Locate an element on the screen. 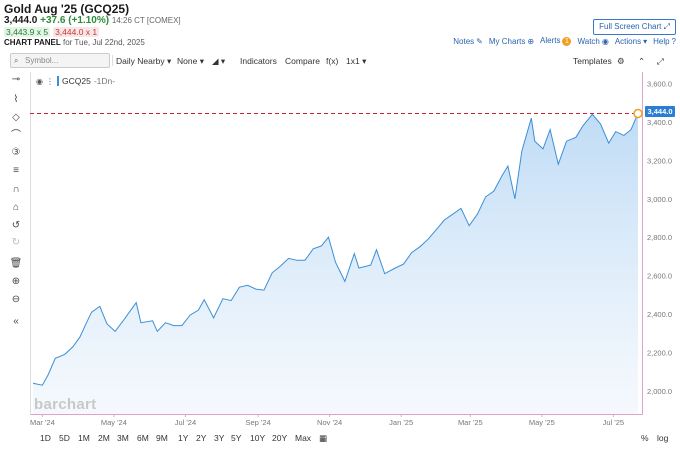 The image size is (680, 450). y-axis-tick-label: 3,600.0 is located at coordinates (659, 84).